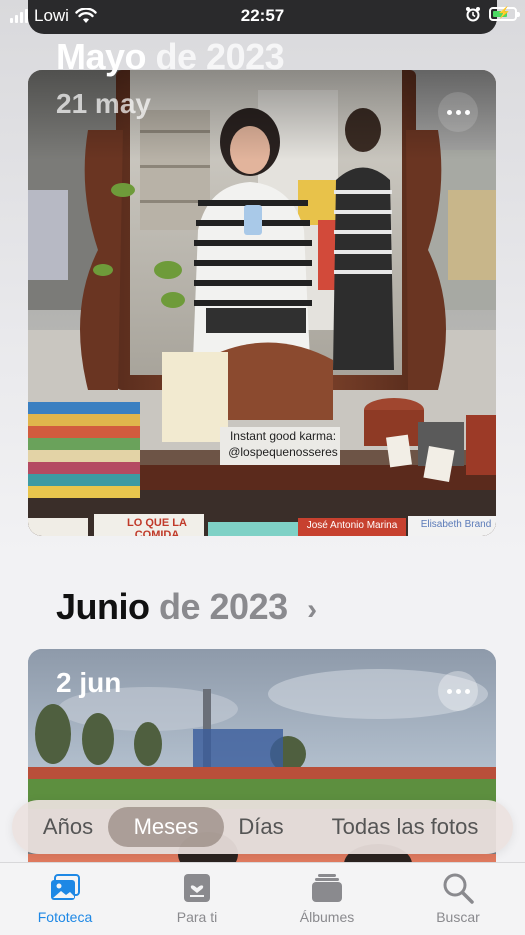 The height and width of the screenshot is (935, 525). Describe the element at coordinates (197, 888) in the screenshot. I see `for-you-icon` at that location.